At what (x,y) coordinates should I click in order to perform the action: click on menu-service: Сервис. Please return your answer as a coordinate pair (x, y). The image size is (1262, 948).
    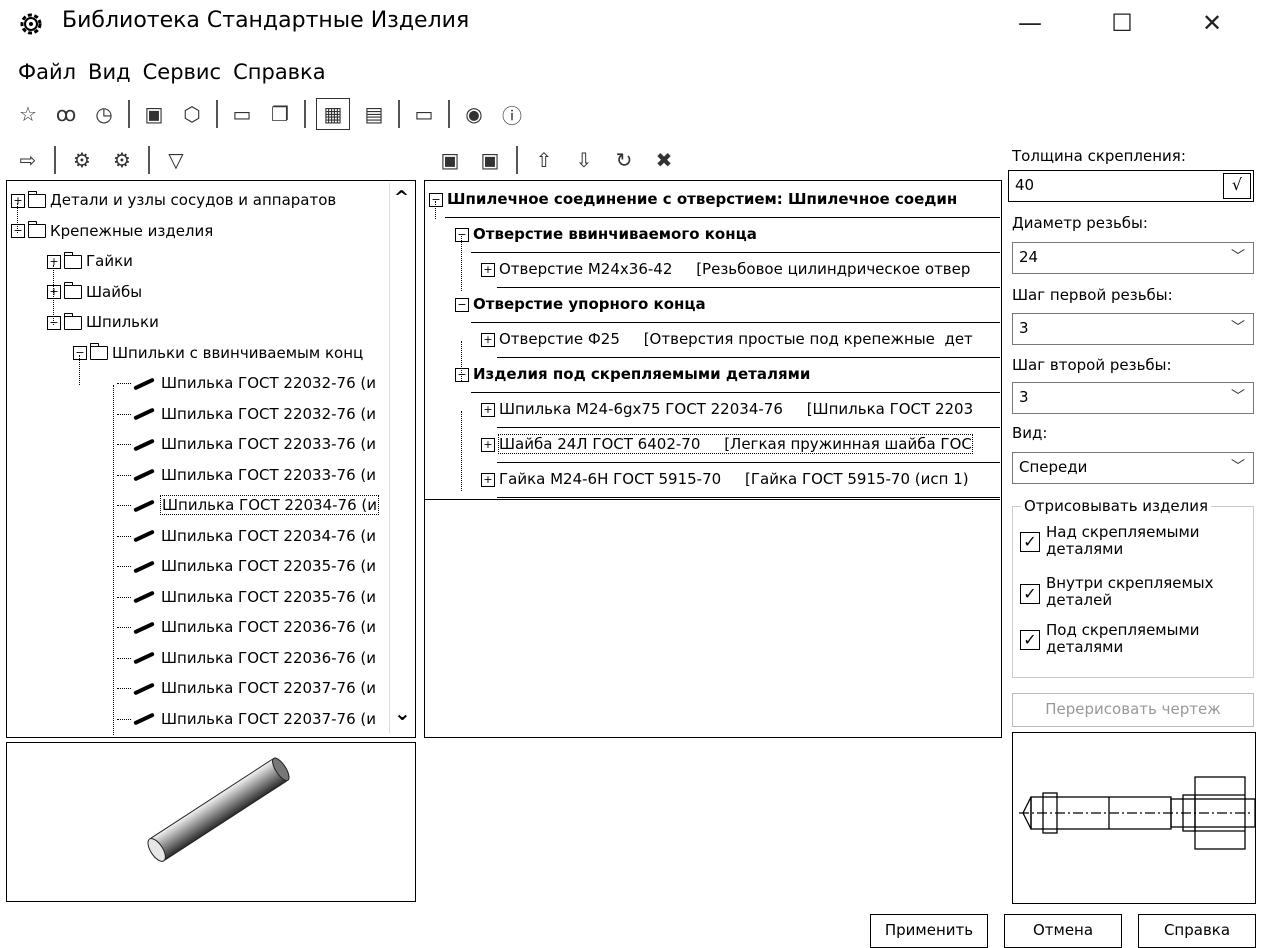
    Looking at the image, I should click on (182, 75).